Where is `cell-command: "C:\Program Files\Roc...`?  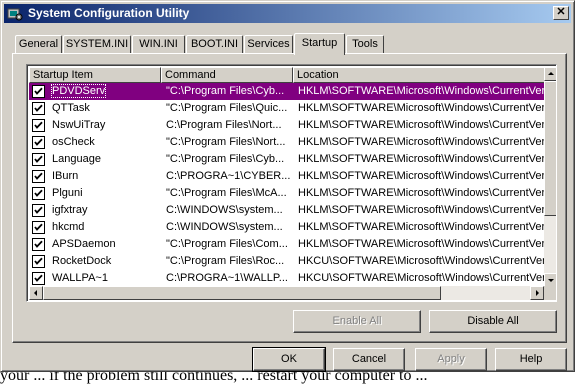
cell-command: "C:\Program Files\Roc... is located at coordinates (225, 261).